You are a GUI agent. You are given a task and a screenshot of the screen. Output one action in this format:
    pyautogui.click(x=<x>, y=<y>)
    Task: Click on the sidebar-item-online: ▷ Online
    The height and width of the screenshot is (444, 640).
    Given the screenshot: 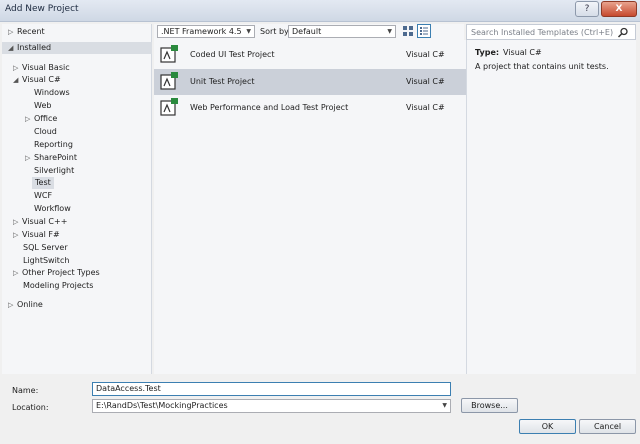 What is the action you would take?
    pyautogui.click(x=25, y=305)
    